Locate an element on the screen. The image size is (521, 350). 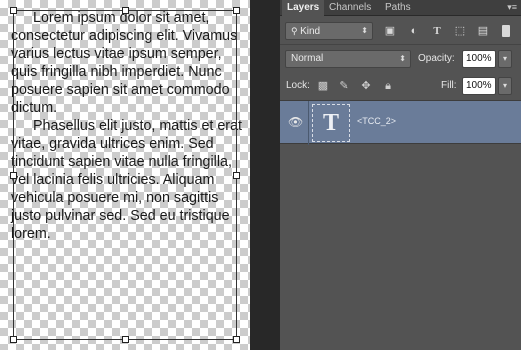
type-filter-icon: T is located at coordinates (437, 31).